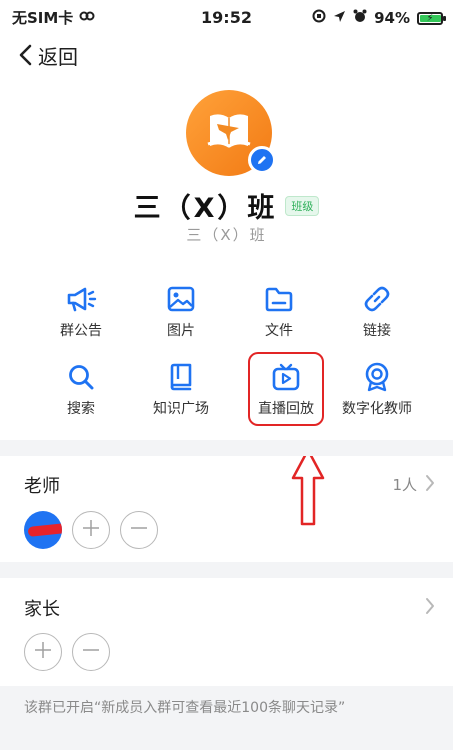 The height and width of the screenshot is (750, 453). I want to click on back-label: 返回, so click(58, 56).